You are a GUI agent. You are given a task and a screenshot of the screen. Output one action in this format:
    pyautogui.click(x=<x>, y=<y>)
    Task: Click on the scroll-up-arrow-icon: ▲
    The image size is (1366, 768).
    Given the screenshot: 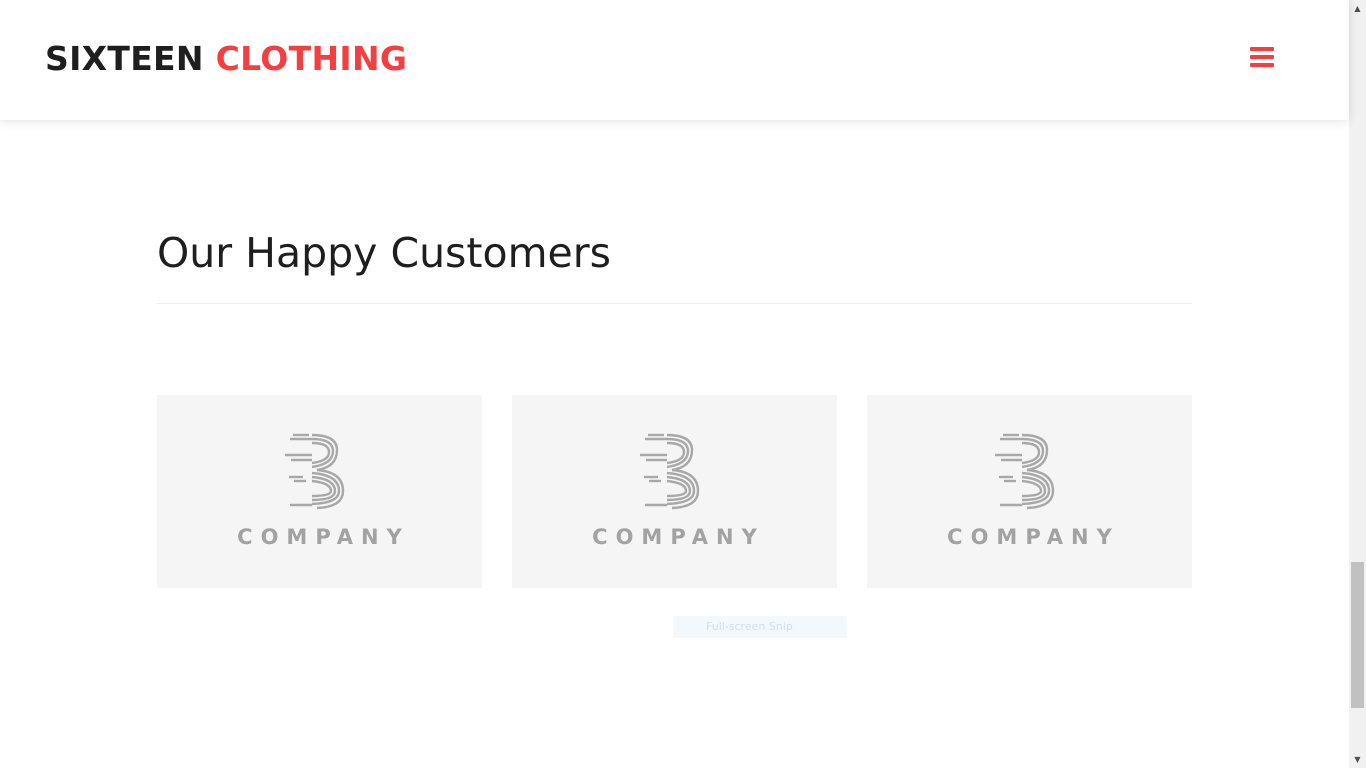 What is the action you would take?
    pyautogui.click(x=1357, y=8)
    